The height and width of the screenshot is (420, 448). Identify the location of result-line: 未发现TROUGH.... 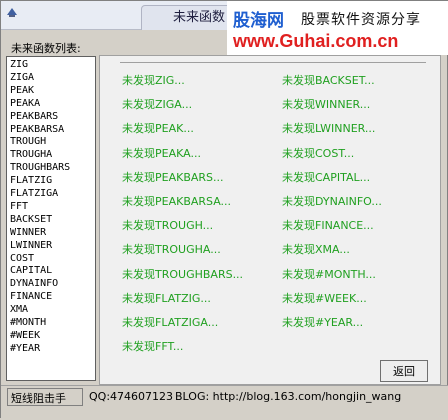
(168, 226).